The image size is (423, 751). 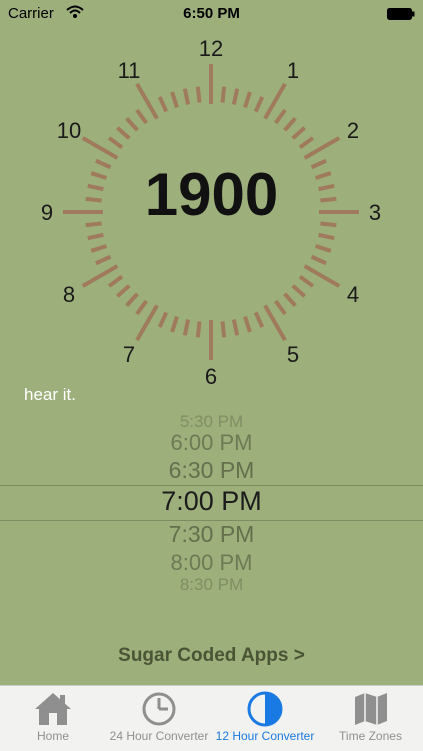 What do you see at coordinates (211, 582) in the screenshot?
I see `picker-item: 8:30 PM` at bounding box center [211, 582].